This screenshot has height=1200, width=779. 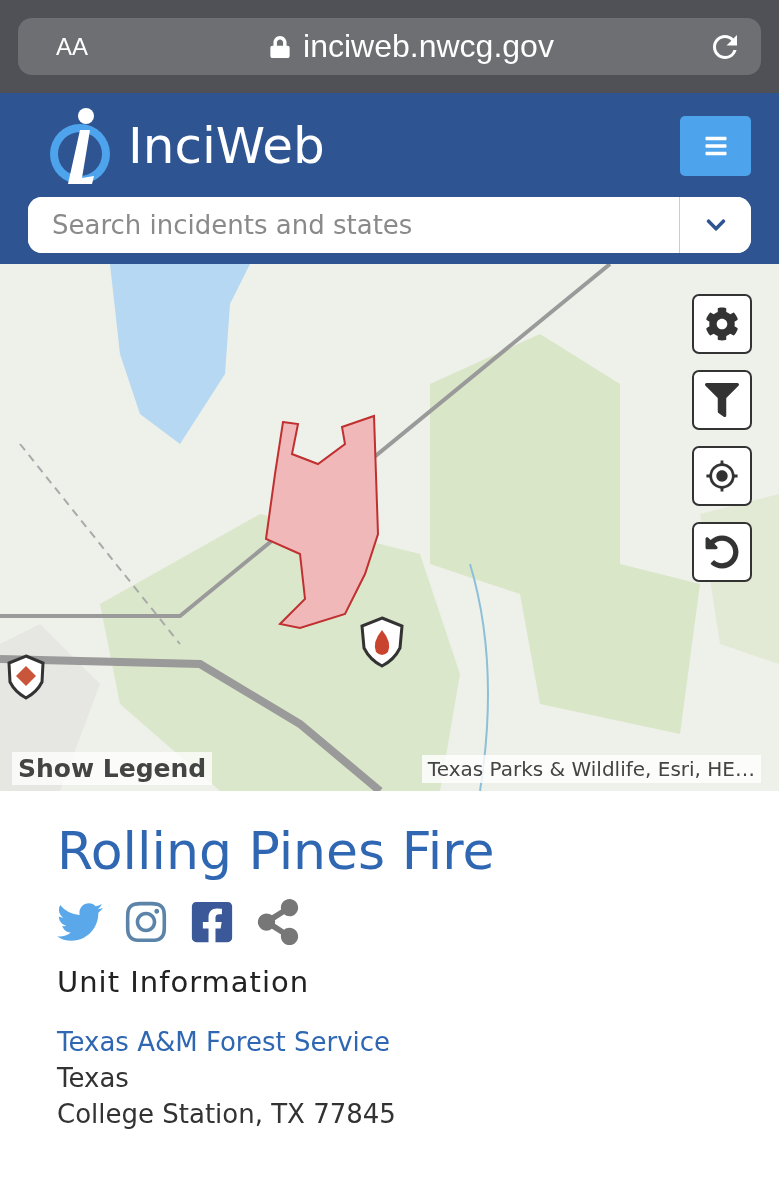 I want to click on back-button, so click(x=722, y=552).